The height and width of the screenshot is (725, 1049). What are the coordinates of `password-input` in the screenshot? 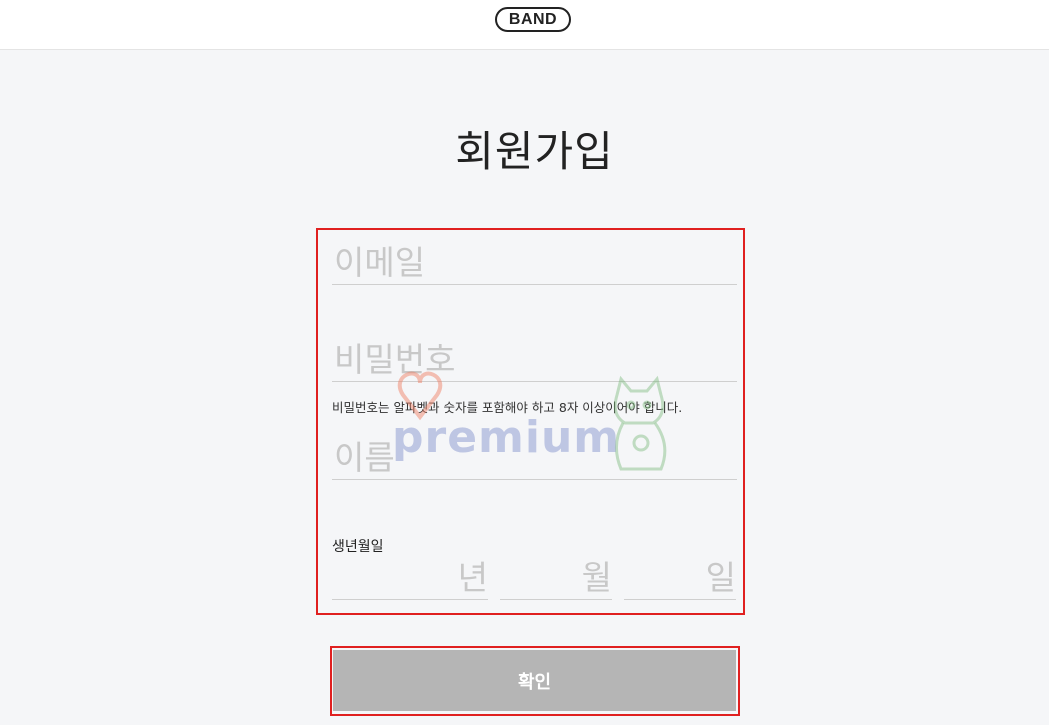 It's located at (535, 359).